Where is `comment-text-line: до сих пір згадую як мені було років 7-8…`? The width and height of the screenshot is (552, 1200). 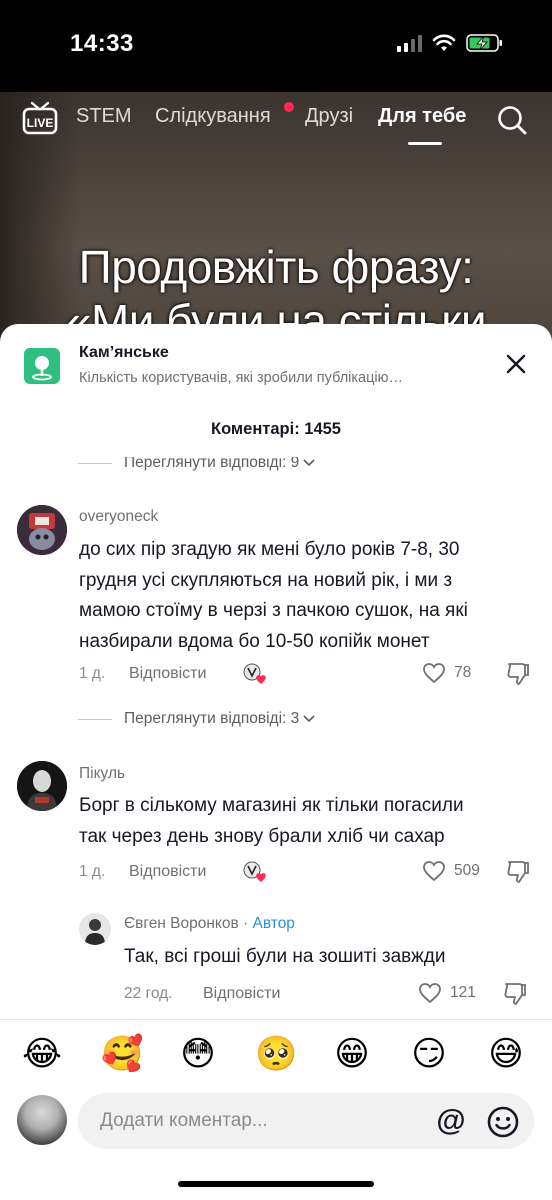 comment-text-line: до сих пір згадую як мені було років 7-8… is located at coordinates (269, 549).